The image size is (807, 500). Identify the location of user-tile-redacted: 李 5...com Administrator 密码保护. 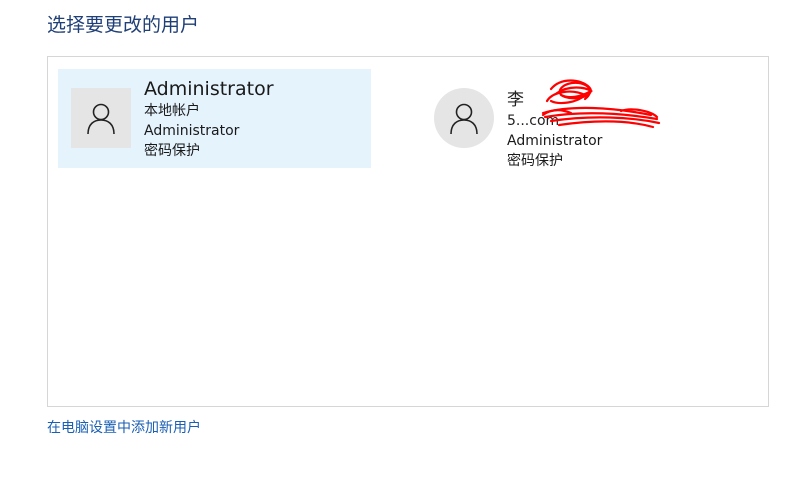
(577, 120).